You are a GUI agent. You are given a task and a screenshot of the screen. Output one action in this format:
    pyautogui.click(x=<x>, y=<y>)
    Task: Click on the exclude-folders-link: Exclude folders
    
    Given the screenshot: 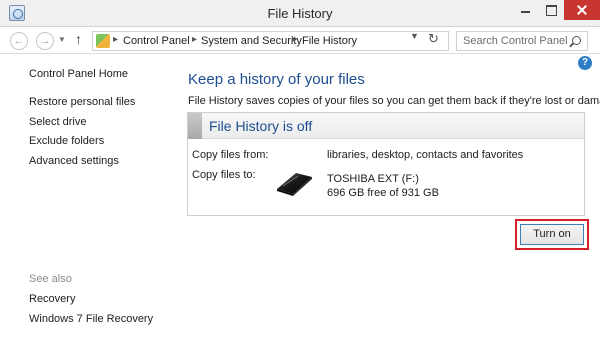 What is the action you would take?
    pyautogui.click(x=66, y=141)
    